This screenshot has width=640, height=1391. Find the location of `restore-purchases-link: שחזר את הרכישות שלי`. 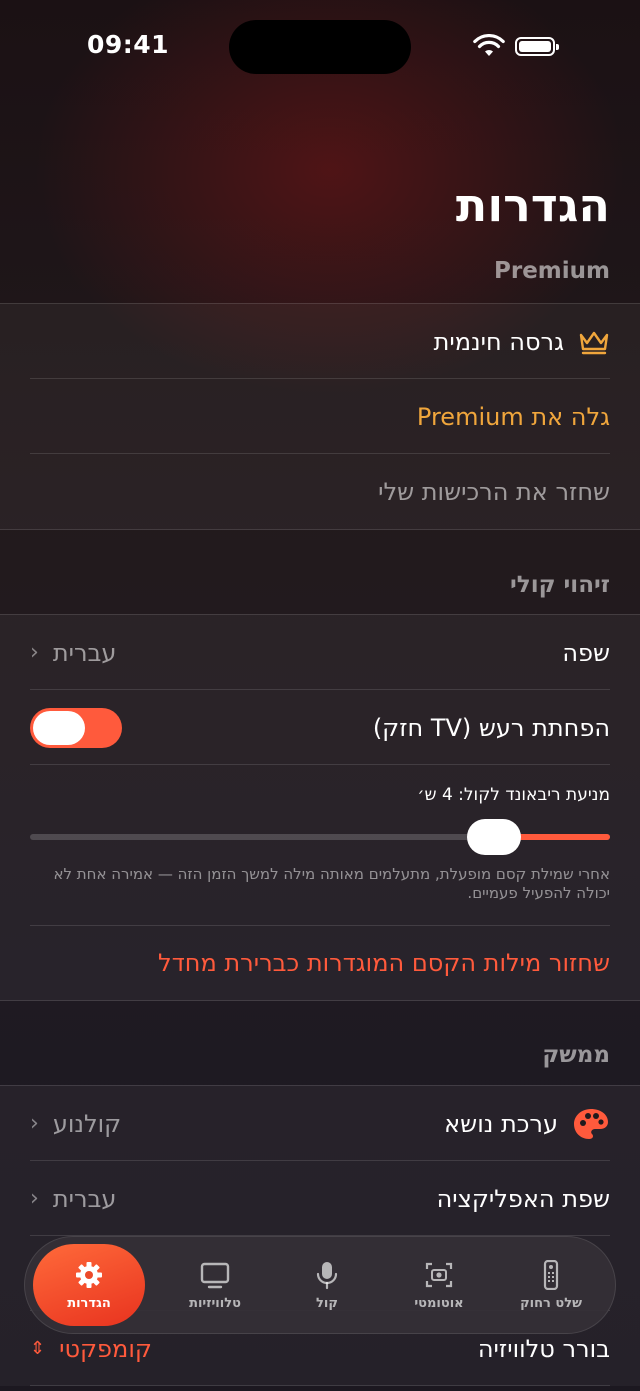

restore-purchases-link: שחזר את הרכישות שלי is located at coordinates (494, 492).